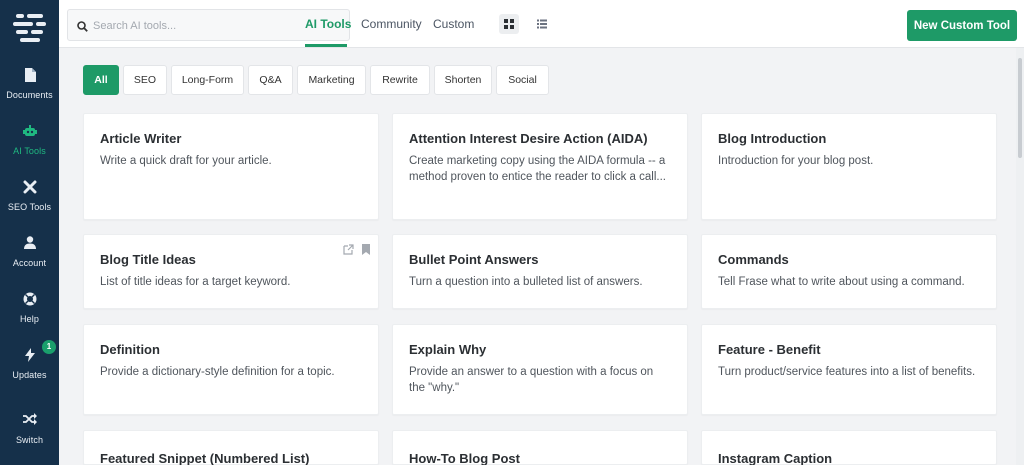  Describe the element at coordinates (769, 349) in the screenshot. I see `tool-card-title: Feature - Benefit` at that location.